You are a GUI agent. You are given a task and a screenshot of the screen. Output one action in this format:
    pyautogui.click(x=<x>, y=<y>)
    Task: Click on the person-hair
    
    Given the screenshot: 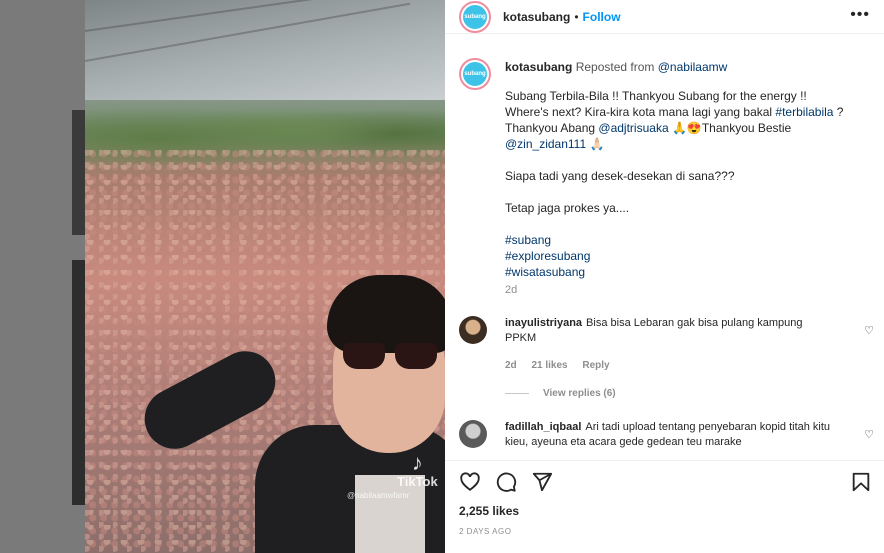 What is the action you would take?
    pyautogui.click(x=386, y=314)
    